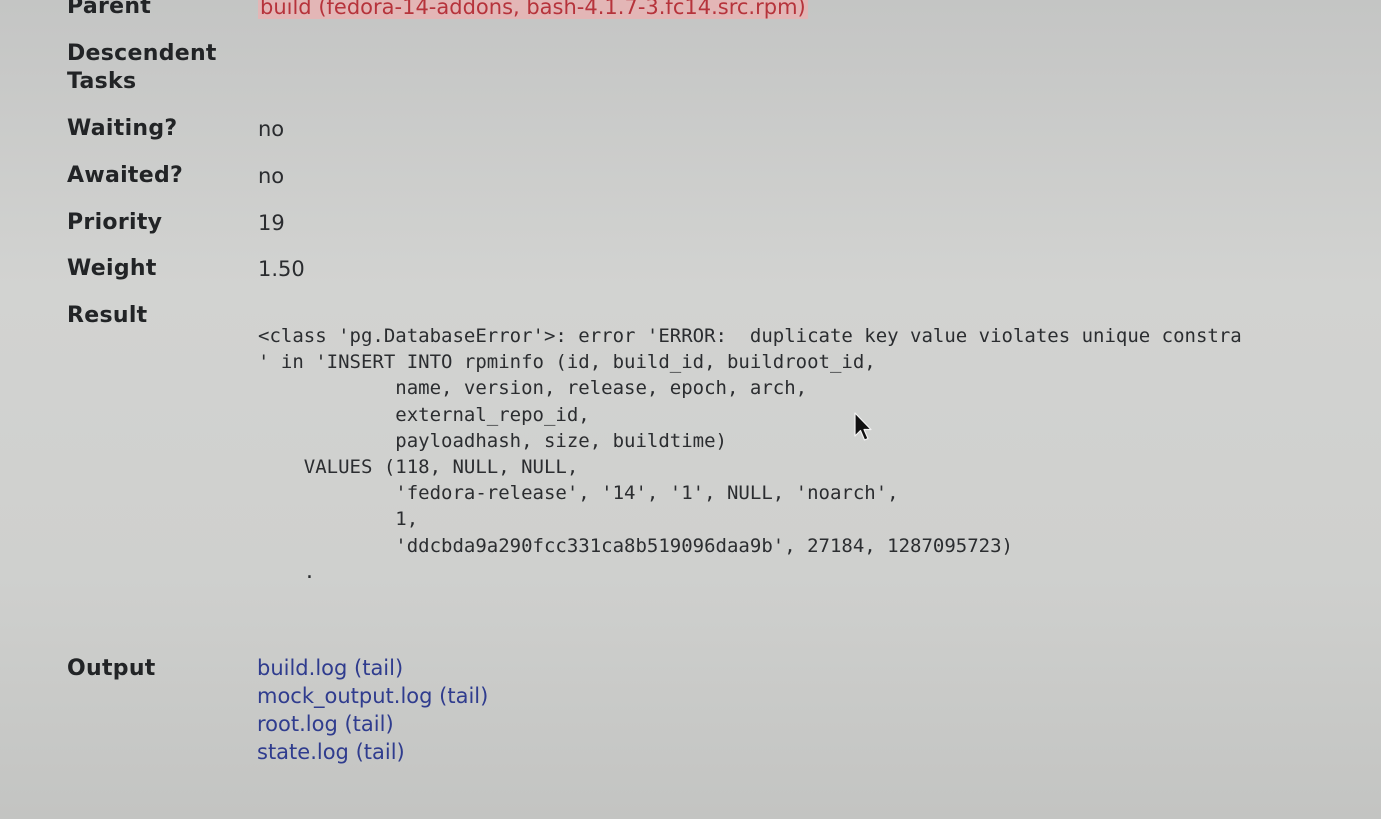 This screenshot has width=1381, height=819. Describe the element at coordinates (125, 175) in the screenshot. I see `awaited-label: Awaited?` at that location.